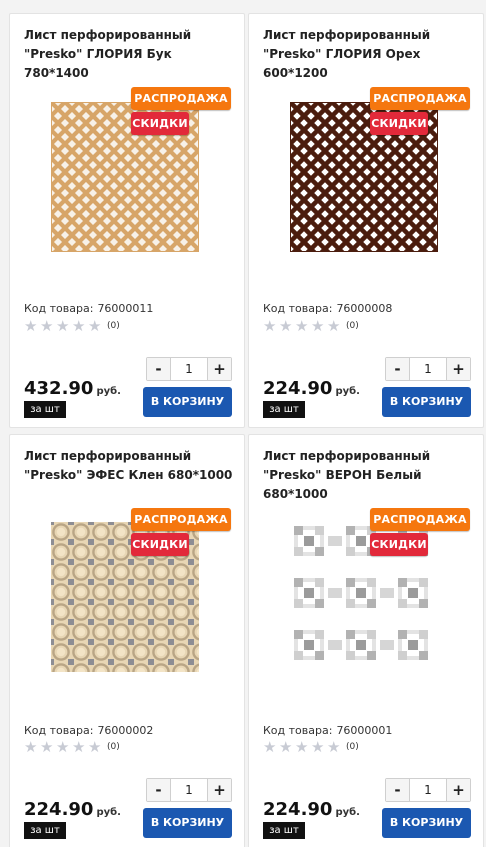 The image size is (486, 847). I want to click on code-value: 76000001, so click(364, 730).